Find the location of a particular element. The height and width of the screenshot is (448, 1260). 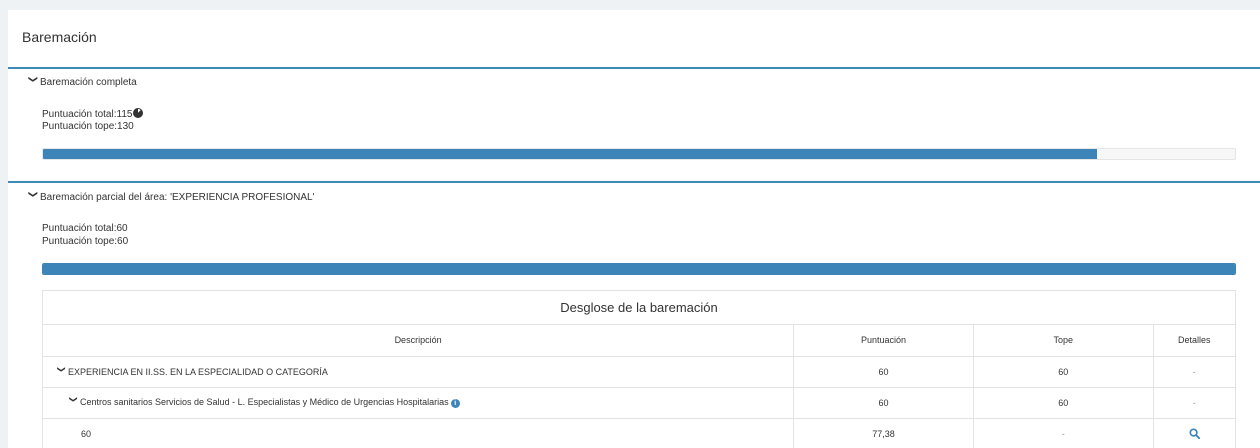

complete-top-score: Puntuación tope:130 is located at coordinates (88, 126).